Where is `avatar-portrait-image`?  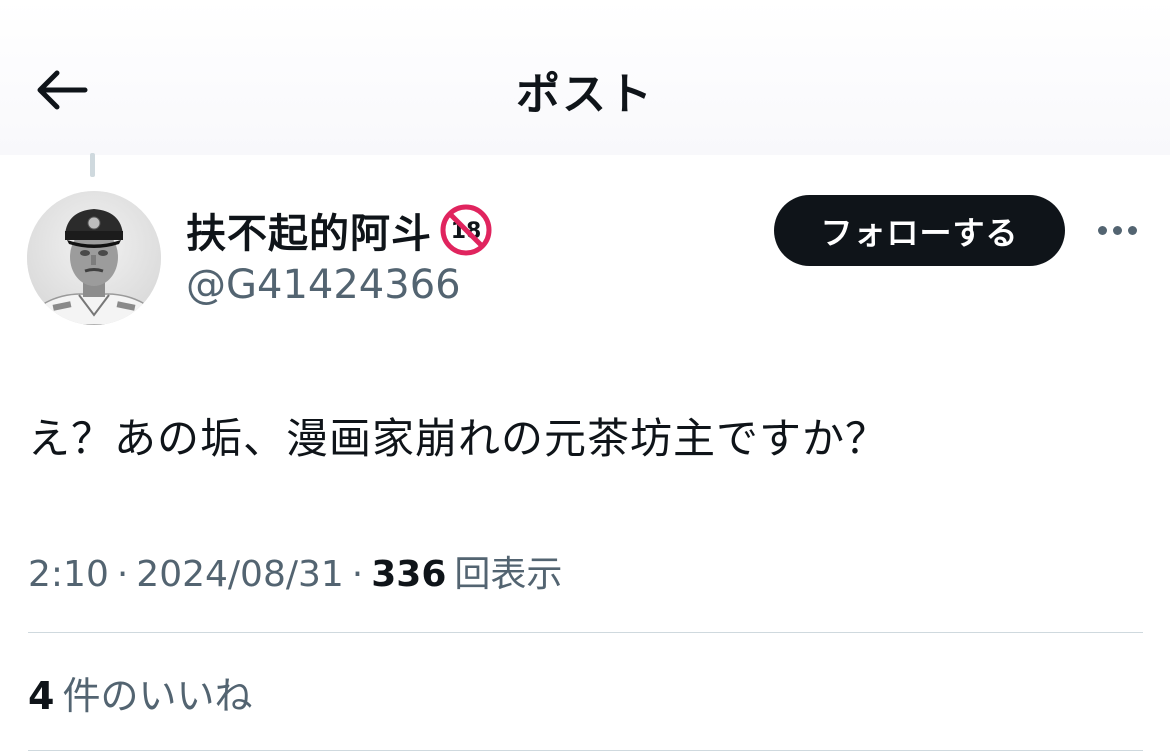 avatar-portrait-image is located at coordinates (94, 258).